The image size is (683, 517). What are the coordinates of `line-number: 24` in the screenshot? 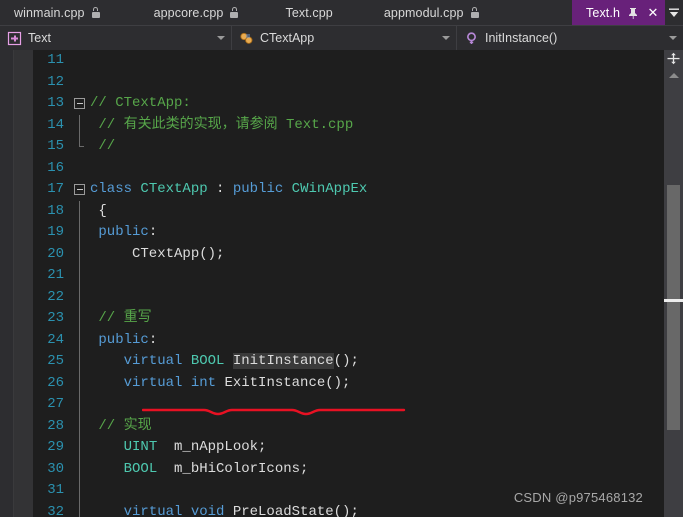 It's located at (55, 339).